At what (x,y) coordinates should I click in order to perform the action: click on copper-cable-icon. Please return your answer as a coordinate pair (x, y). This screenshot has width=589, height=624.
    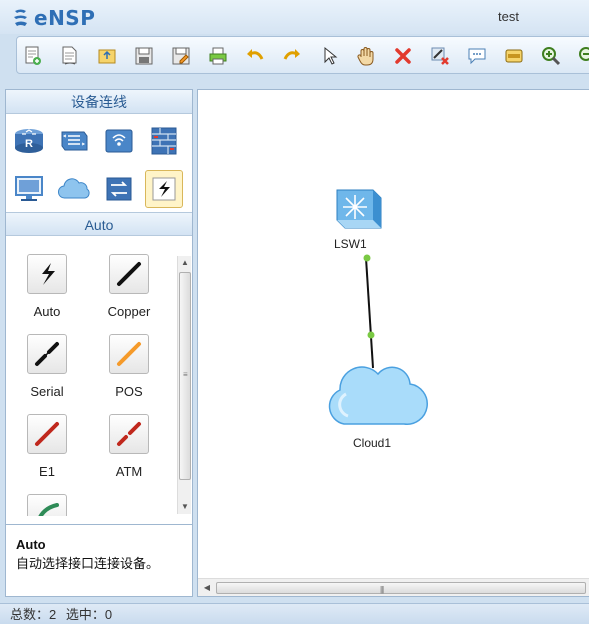
    Looking at the image, I should click on (129, 274).